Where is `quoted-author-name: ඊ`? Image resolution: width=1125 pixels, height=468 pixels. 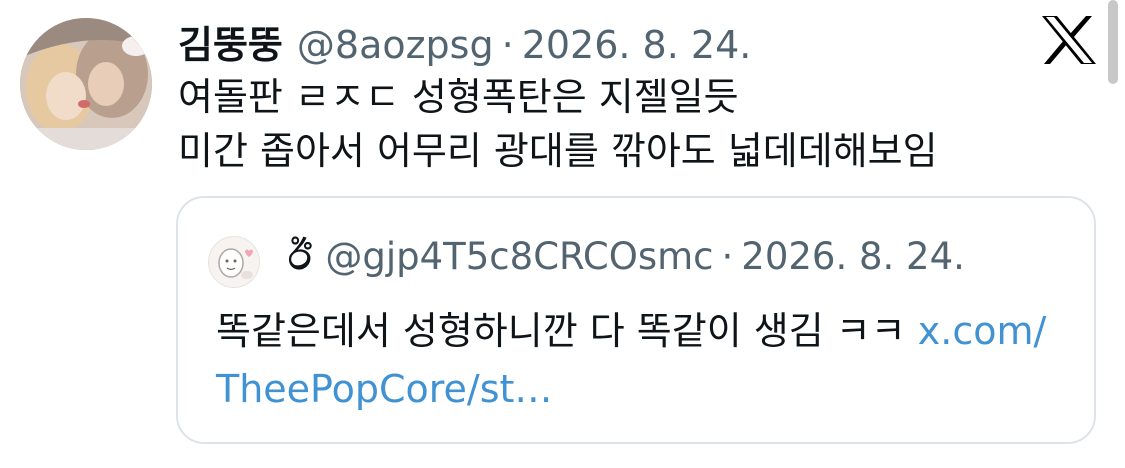
quoted-author-name: ඊ is located at coordinates (299, 256).